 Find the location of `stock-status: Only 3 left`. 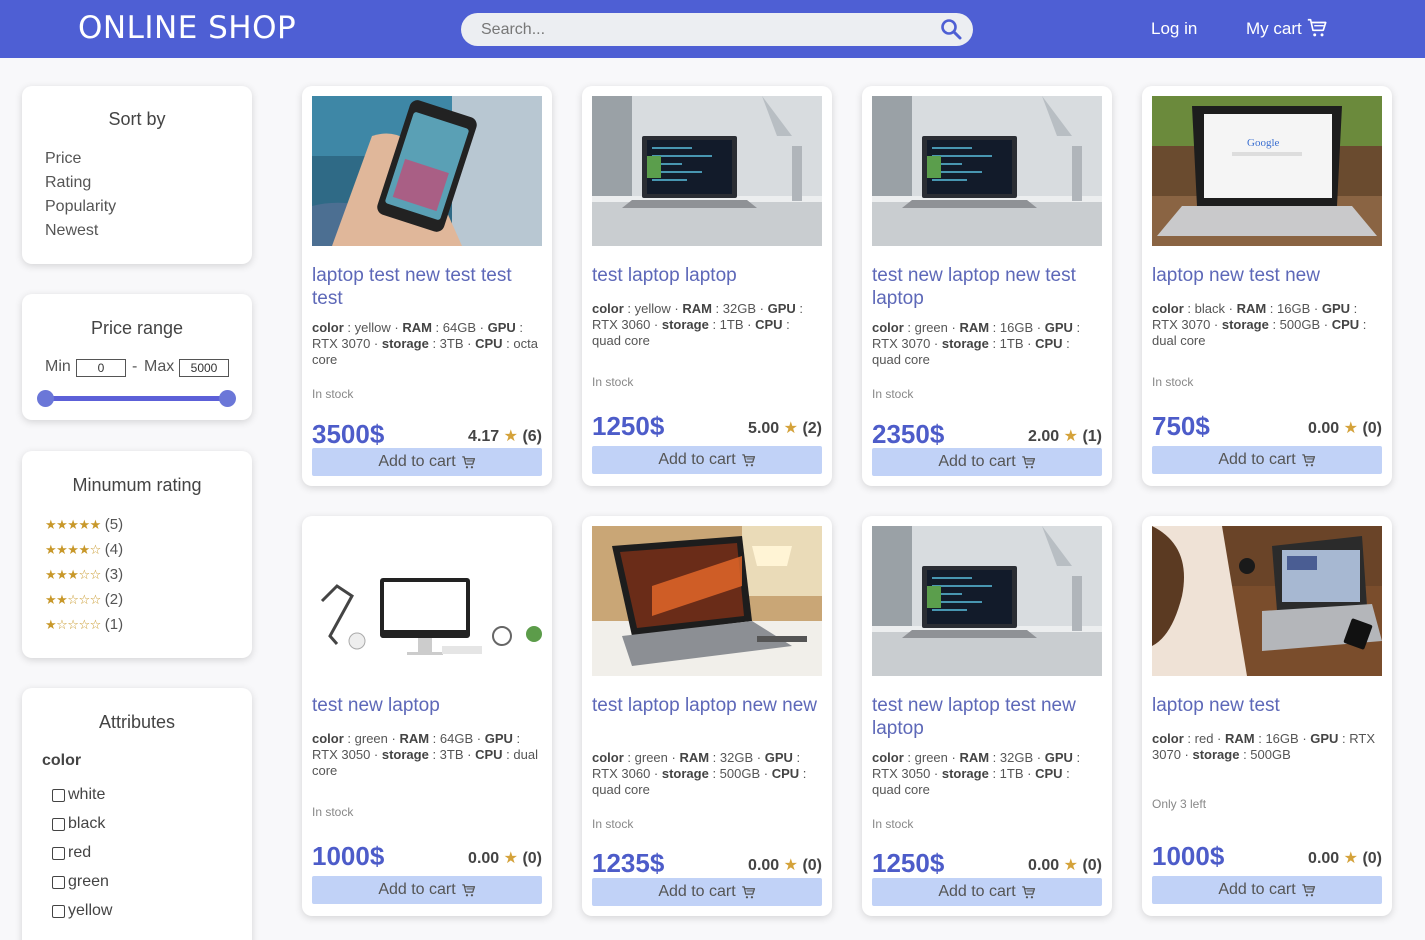

stock-status: Only 3 left is located at coordinates (1179, 804).